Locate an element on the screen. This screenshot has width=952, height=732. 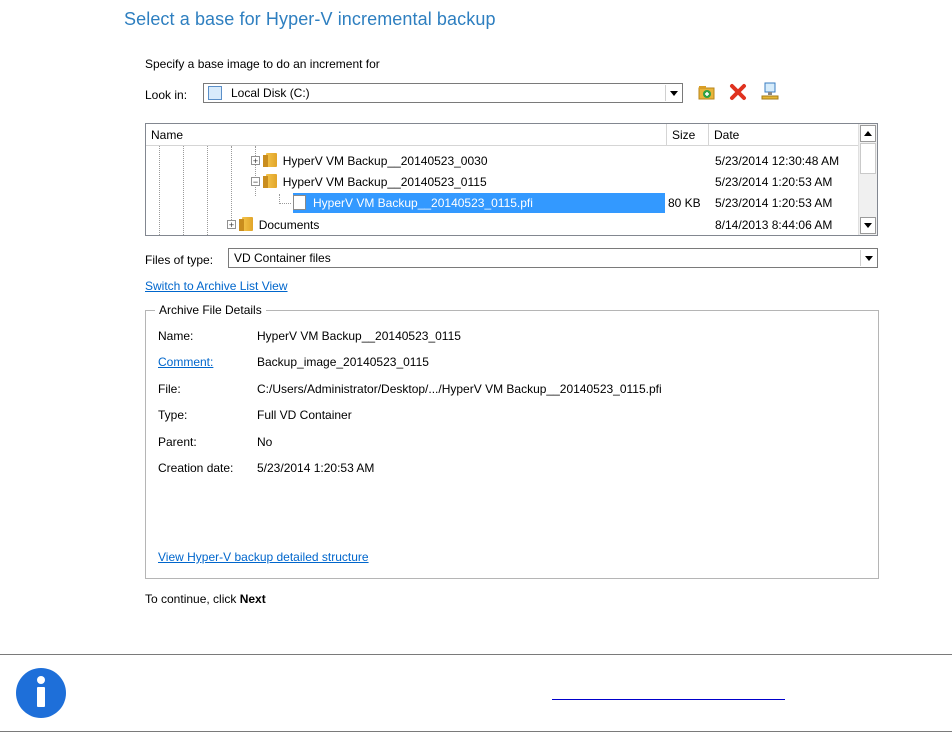
files-of-type-label: Files of type: is located at coordinates (179, 260).